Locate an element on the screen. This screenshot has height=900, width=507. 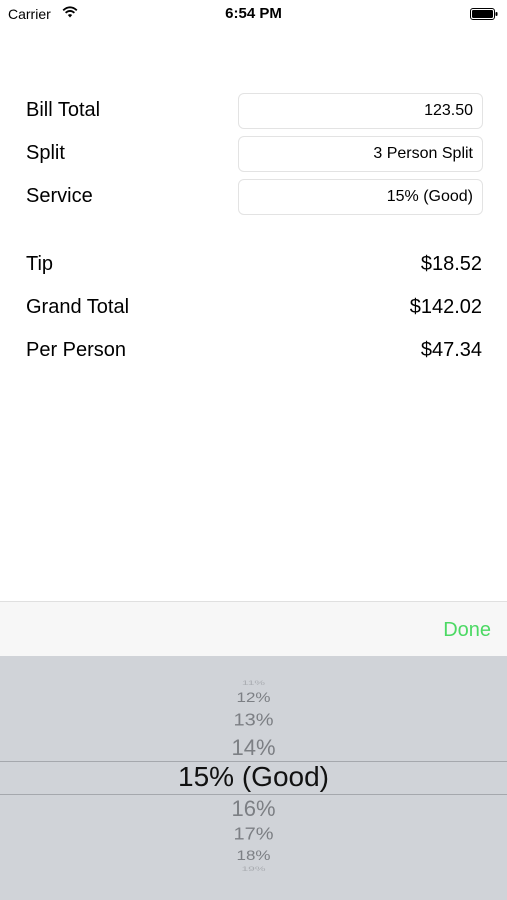
tip-label: Tip is located at coordinates (40, 264).